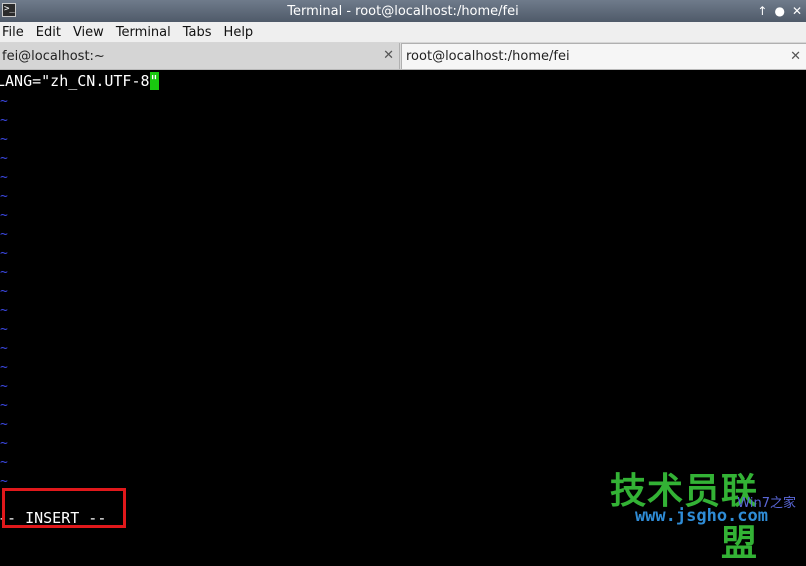  What do you see at coordinates (91, 32) in the screenshot?
I see `menu-view: View` at bounding box center [91, 32].